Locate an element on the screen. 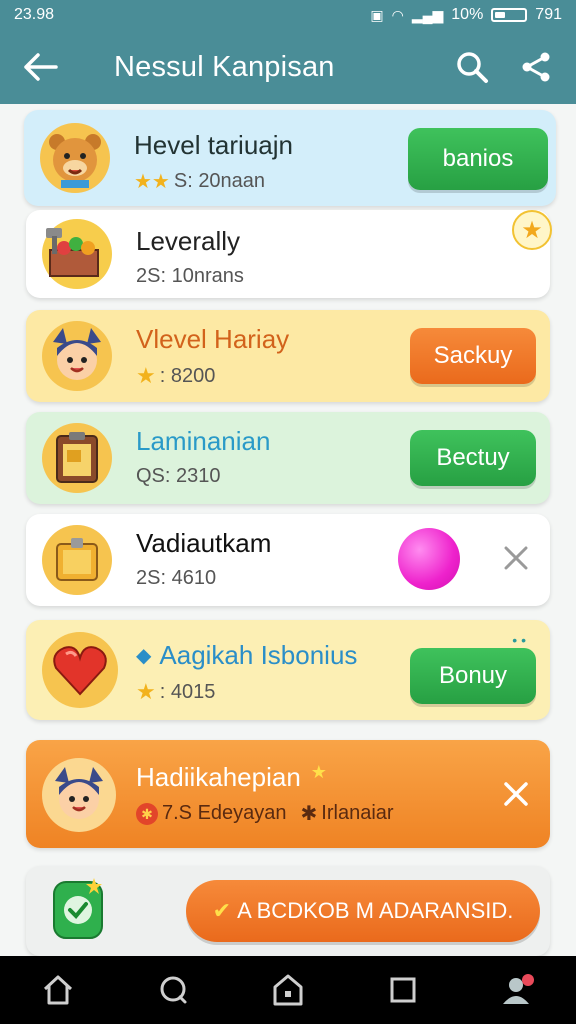 The width and height of the screenshot is (576, 1024). battery-icon is located at coordinates (509, 15).